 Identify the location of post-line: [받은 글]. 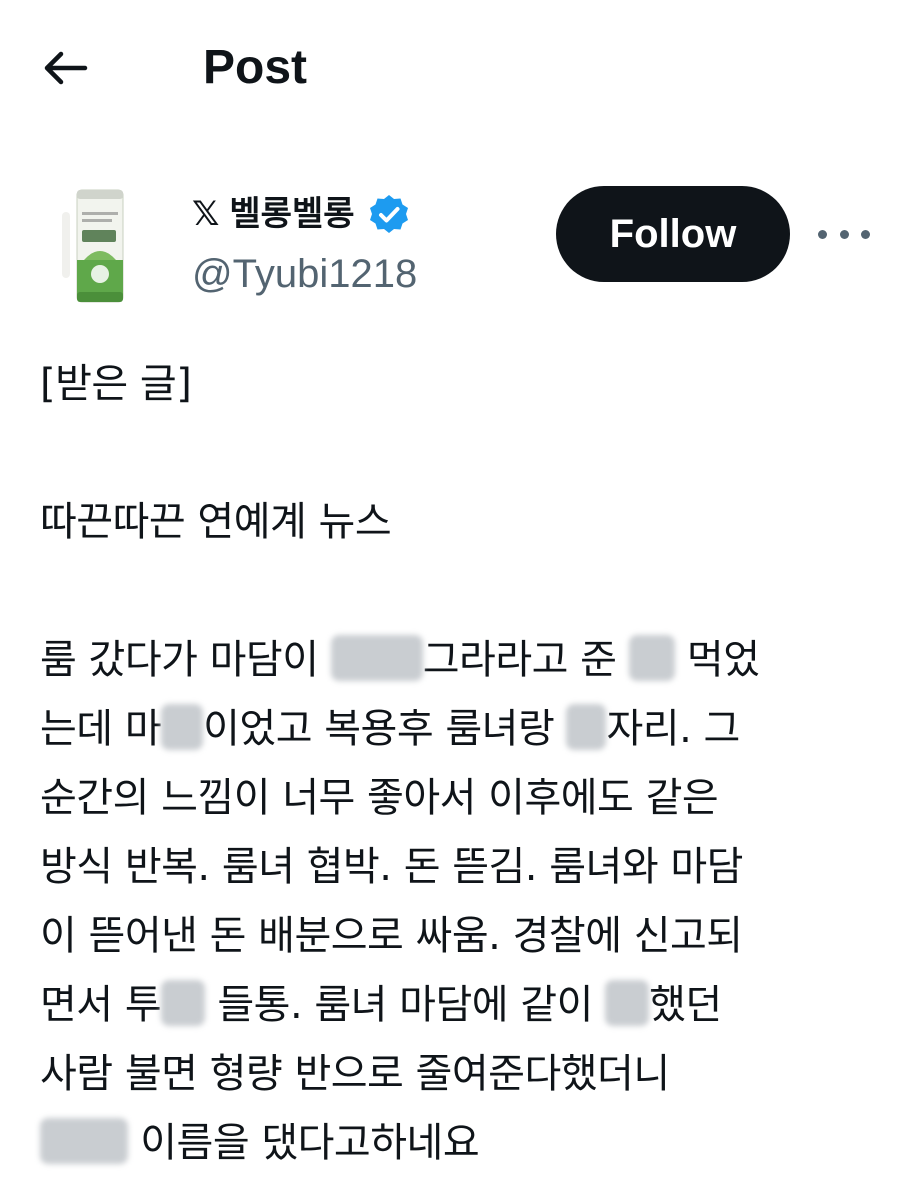
(116, 384).